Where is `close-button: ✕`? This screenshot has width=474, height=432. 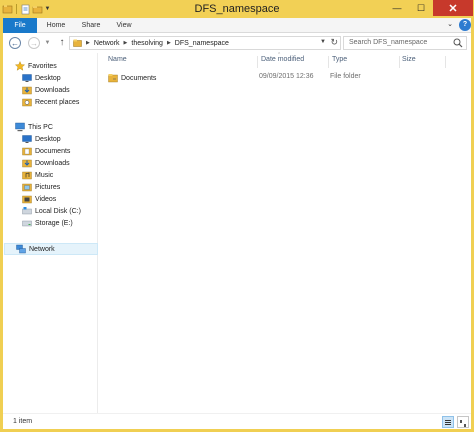
close-button: ✕ is located at coordinates (453, 8).